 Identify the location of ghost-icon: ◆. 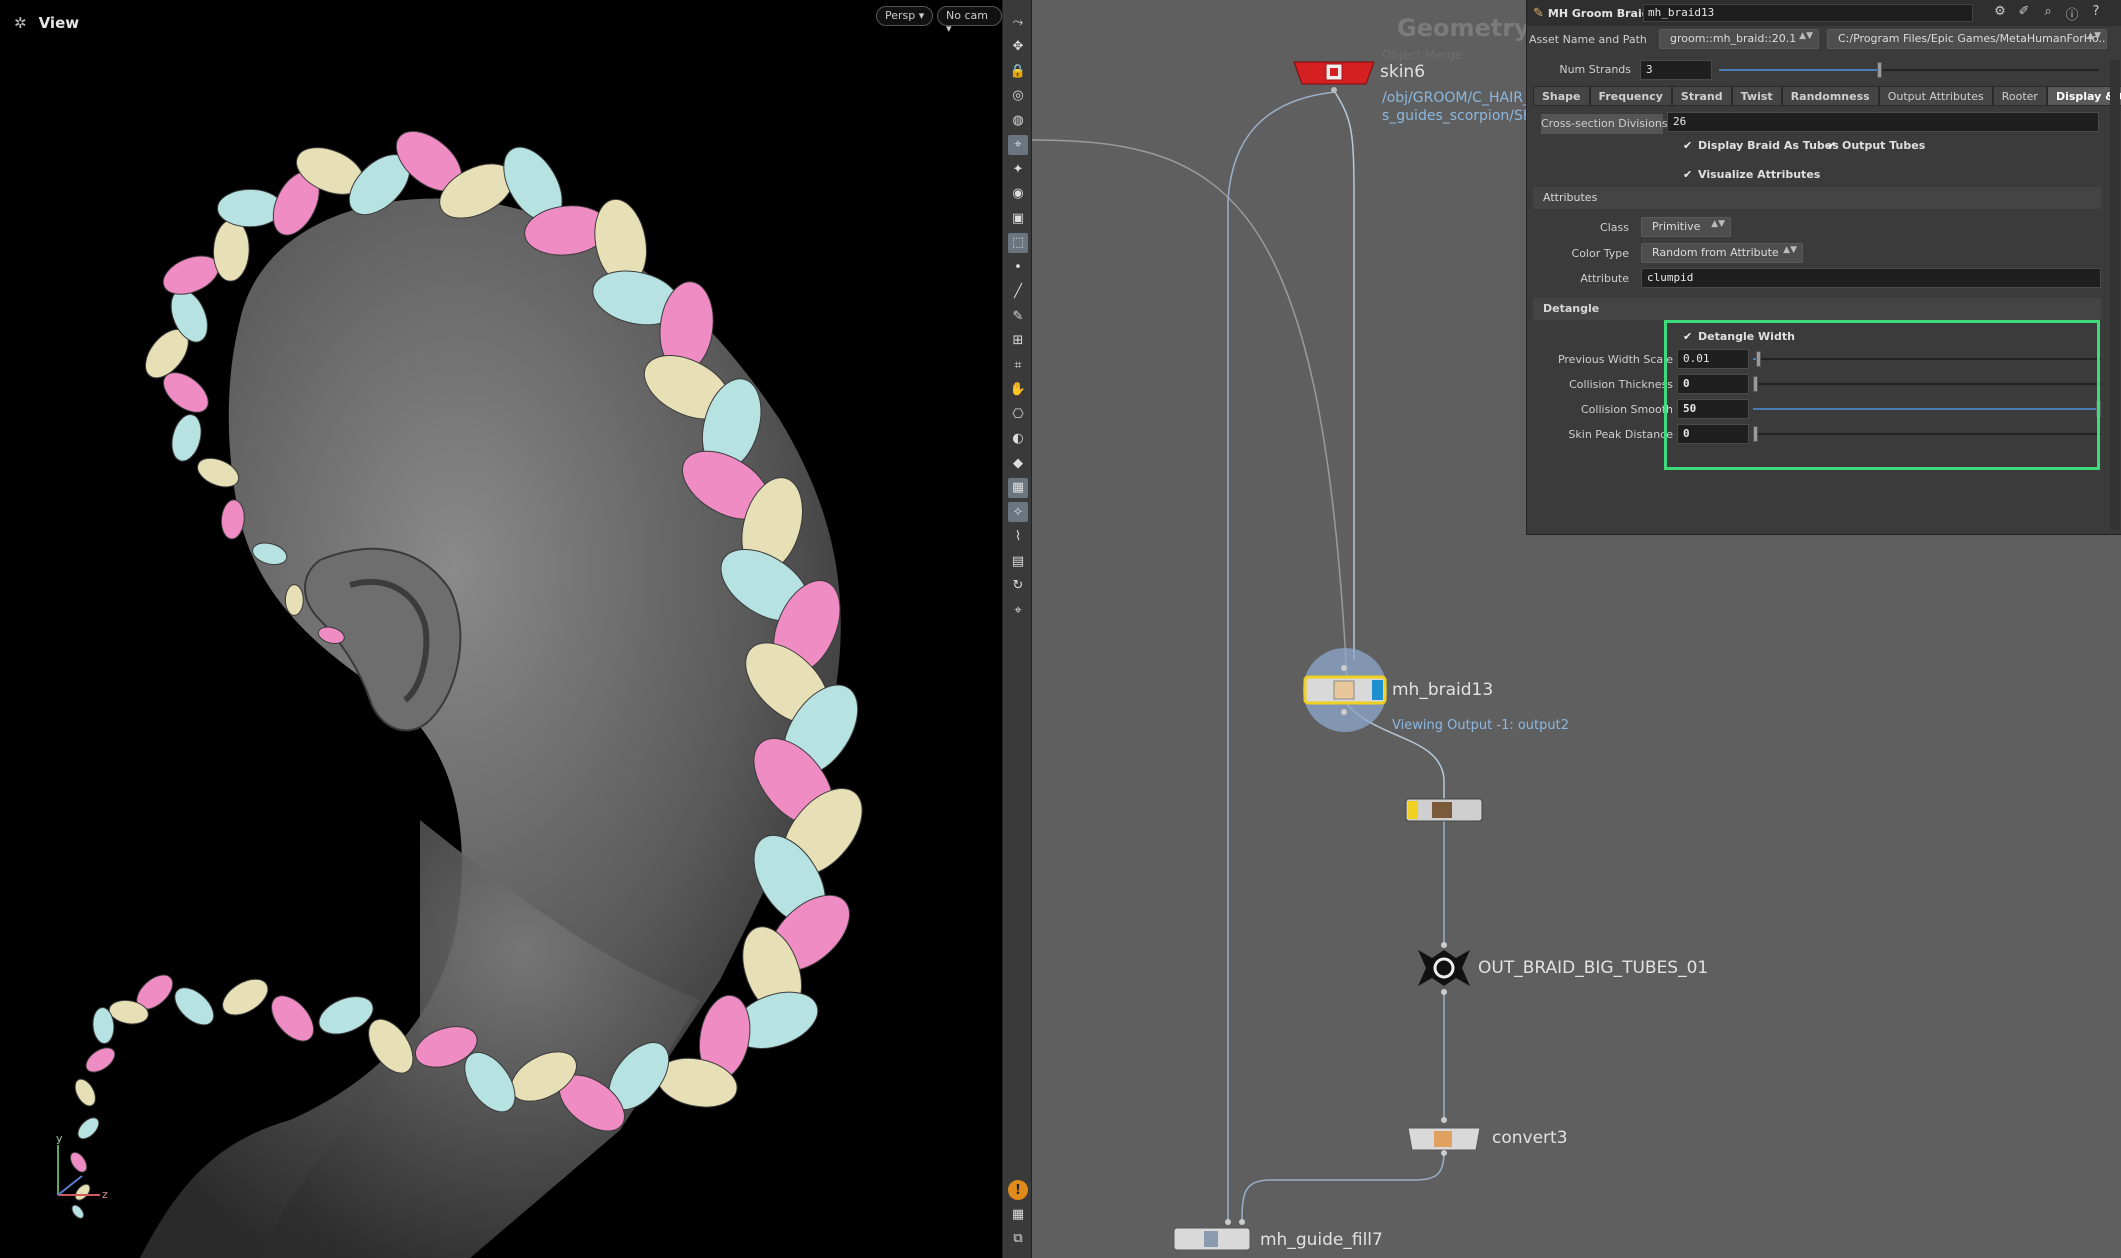
(1018, 463).